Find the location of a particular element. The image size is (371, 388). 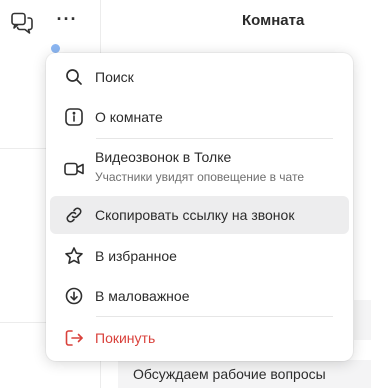

more-dots-icon: ··· is located at coordinates (67, 19).